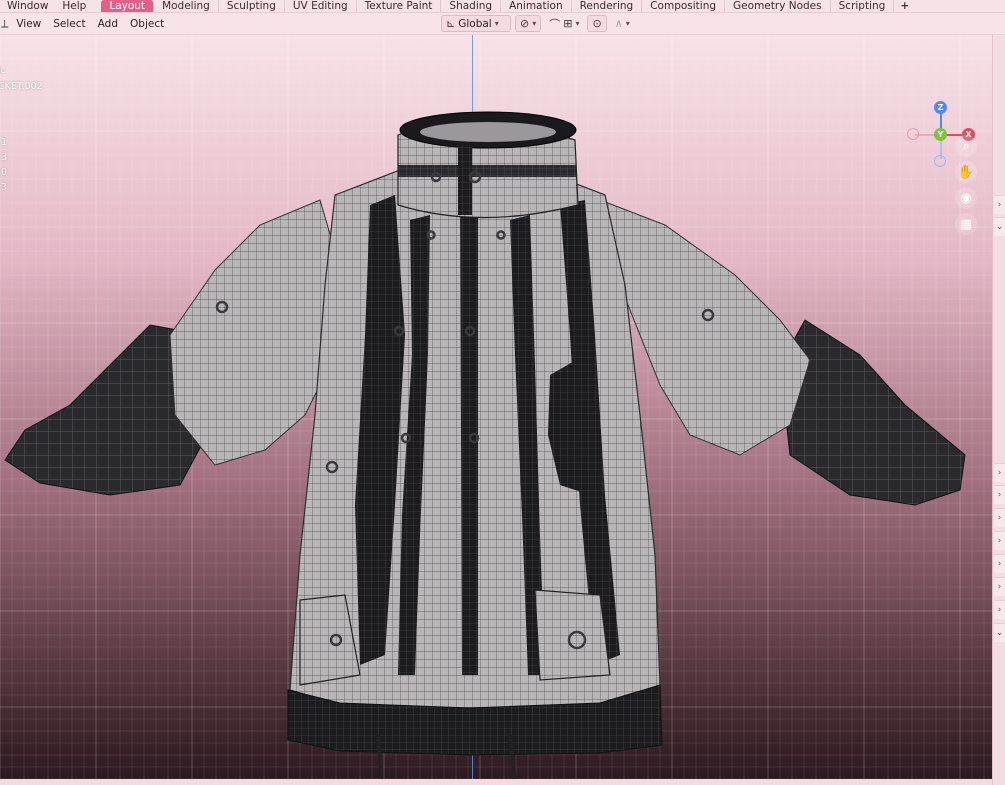  I want to click on tab-sculpting: Sculpting, so click(251, 6).